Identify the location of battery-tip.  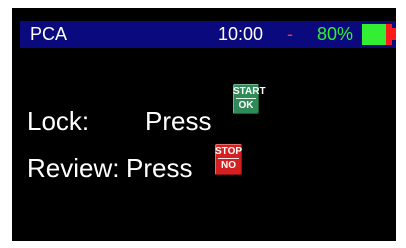
(394, 34).